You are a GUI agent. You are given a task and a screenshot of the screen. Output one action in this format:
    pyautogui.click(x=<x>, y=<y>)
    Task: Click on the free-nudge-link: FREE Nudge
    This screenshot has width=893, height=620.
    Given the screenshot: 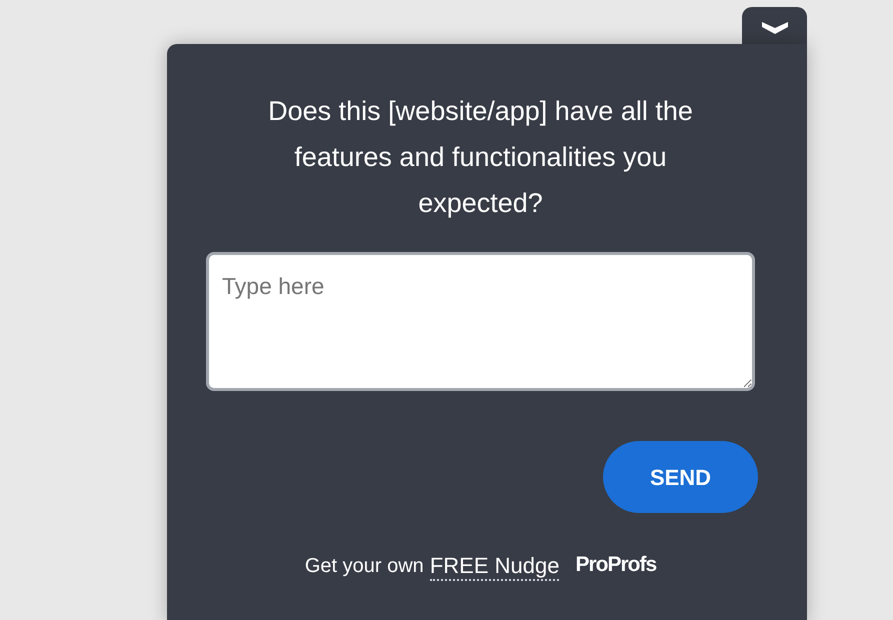 What is the action you would take?
    pyautogui.click(x=495, y=566)
    